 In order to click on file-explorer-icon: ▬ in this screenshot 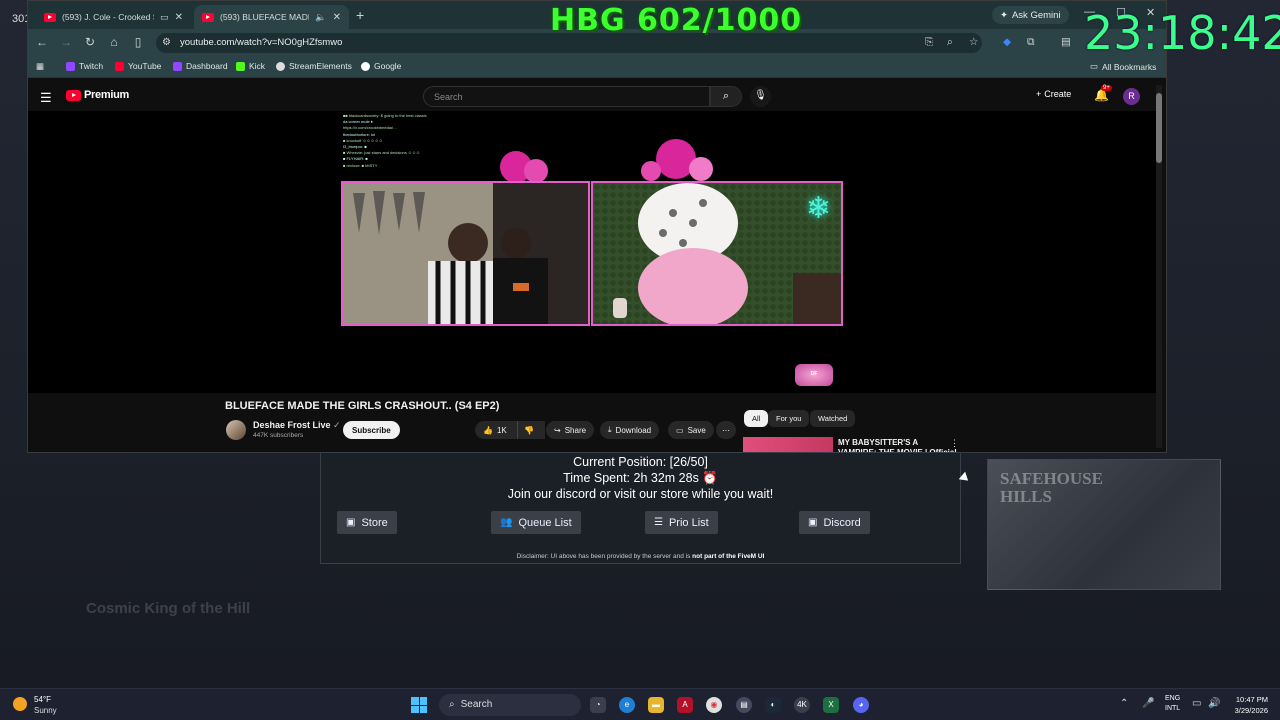, I will do `click(656, 705)`.